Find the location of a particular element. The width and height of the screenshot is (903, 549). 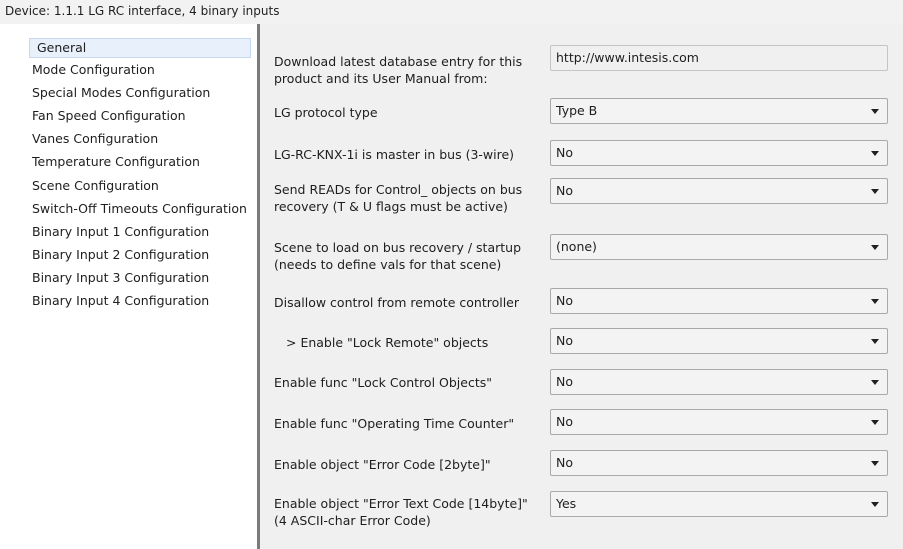

send-reads-select: No is located at coordinates (719, 191).